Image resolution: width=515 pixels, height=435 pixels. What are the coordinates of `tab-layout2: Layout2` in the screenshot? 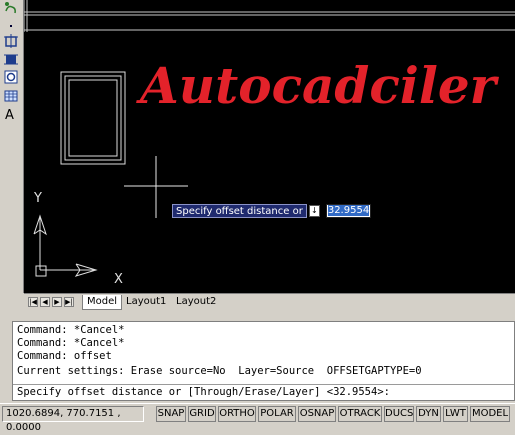 It's located at (196, 302).